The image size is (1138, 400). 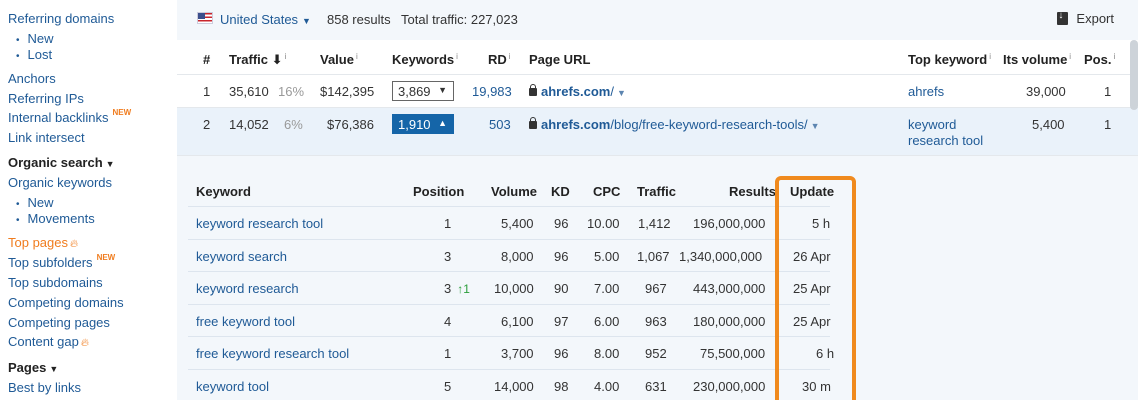 What do you see at coordinates (247, 288) in the screenshot?
I see `keyword-link: keyword research` at bounding box center [247, 288].